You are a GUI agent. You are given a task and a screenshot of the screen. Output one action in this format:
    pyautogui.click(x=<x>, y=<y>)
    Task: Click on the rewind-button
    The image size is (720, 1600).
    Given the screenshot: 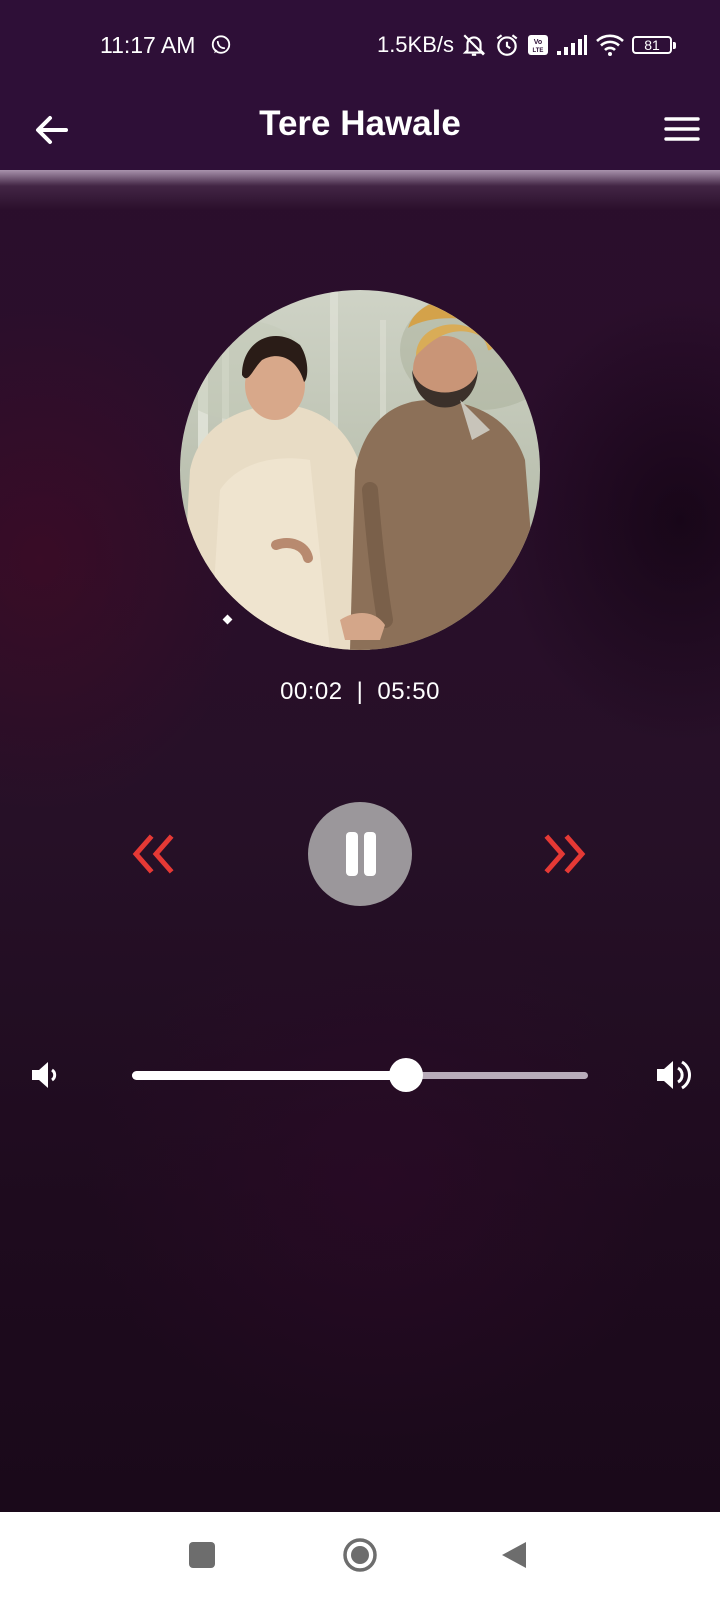 What is the action you would take?
    pyautogui.click(x=153, y=854)
    